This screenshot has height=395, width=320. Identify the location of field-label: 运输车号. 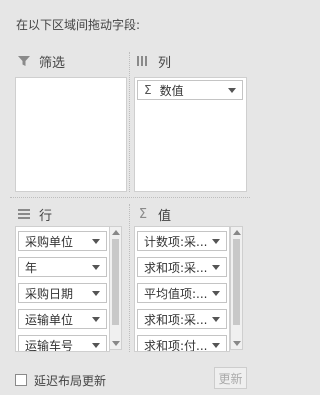
(49, 345).